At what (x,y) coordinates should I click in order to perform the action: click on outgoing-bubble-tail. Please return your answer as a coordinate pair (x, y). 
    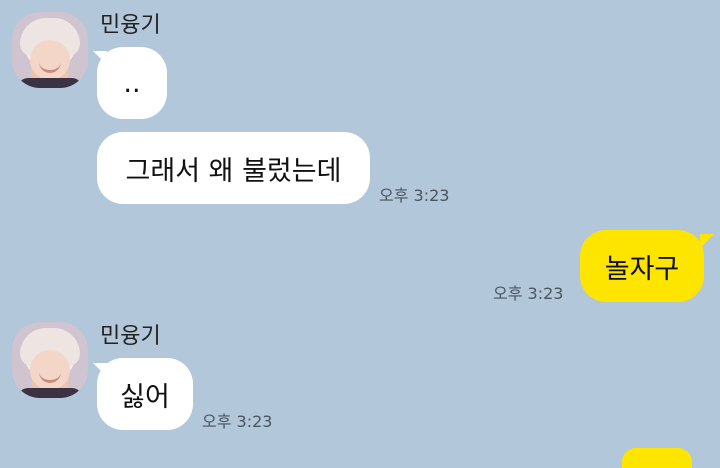
    Looking at the image, I should click on (707, 241).